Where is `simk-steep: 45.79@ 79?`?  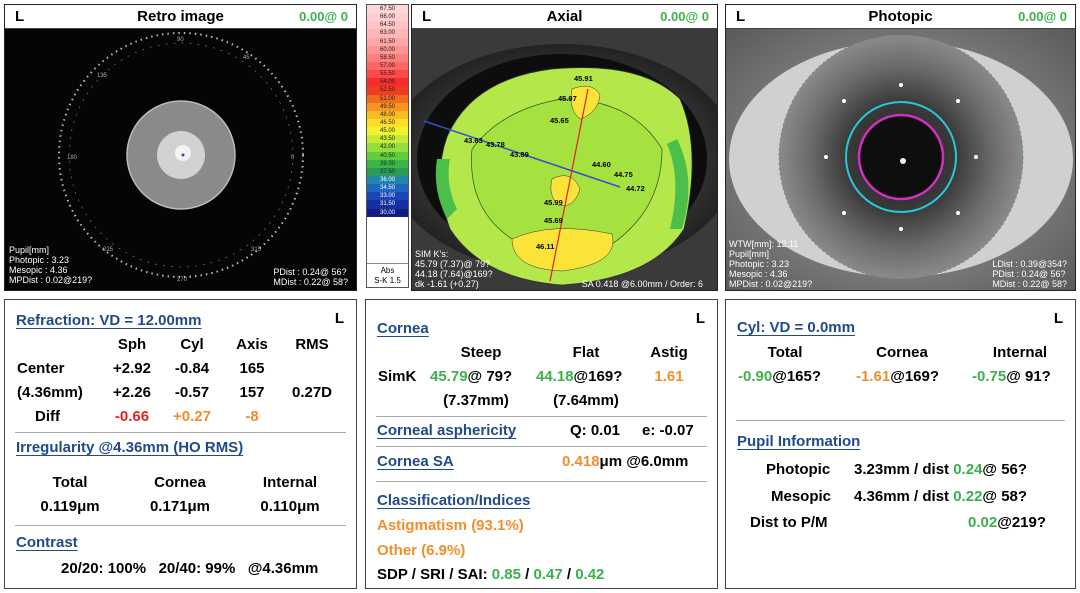 simk-steep: 45.79@ 79? is located at coordinates (471, 376).